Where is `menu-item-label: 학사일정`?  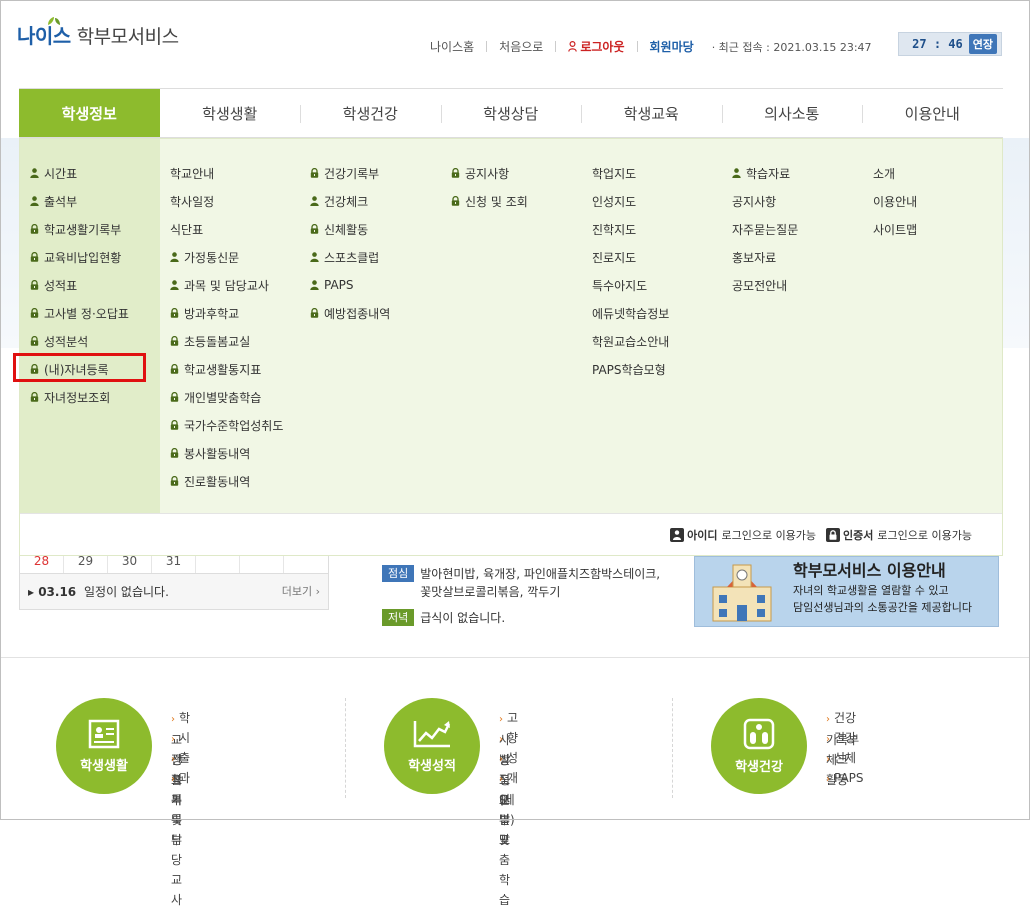
menu-item-label: 학사일정 is located at coordinates (192, 201).